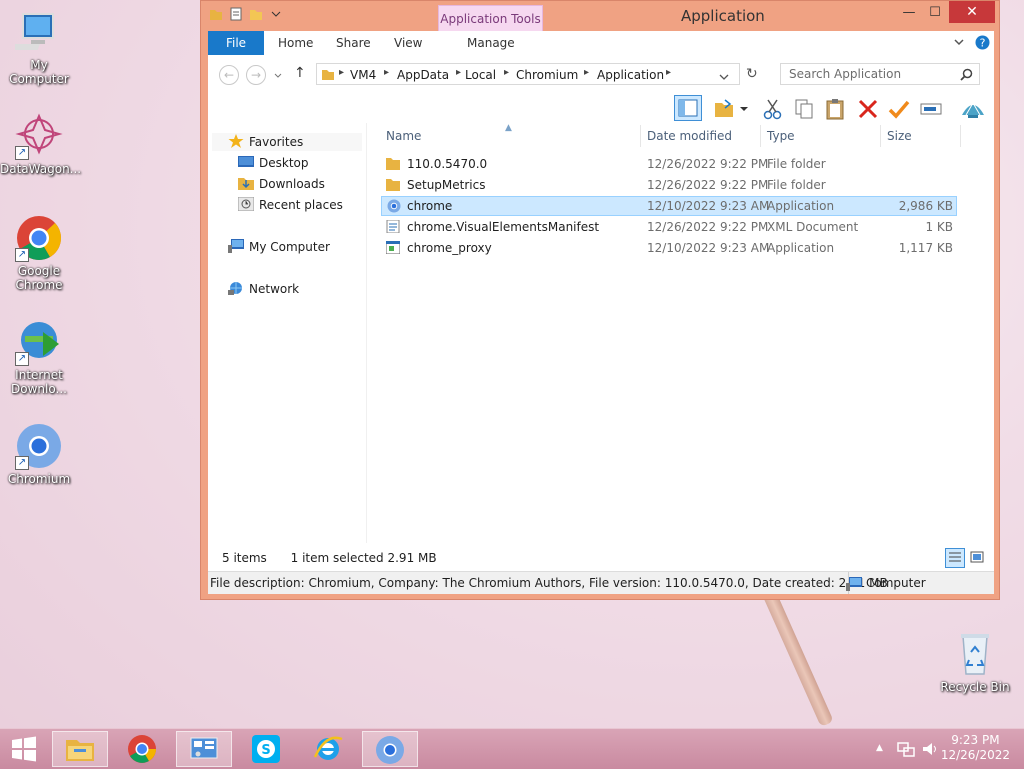 Image resolution: width=1024 pixels, height=769 pixels. I want to click on sort-up-icon: ▲, so click(508, 128).